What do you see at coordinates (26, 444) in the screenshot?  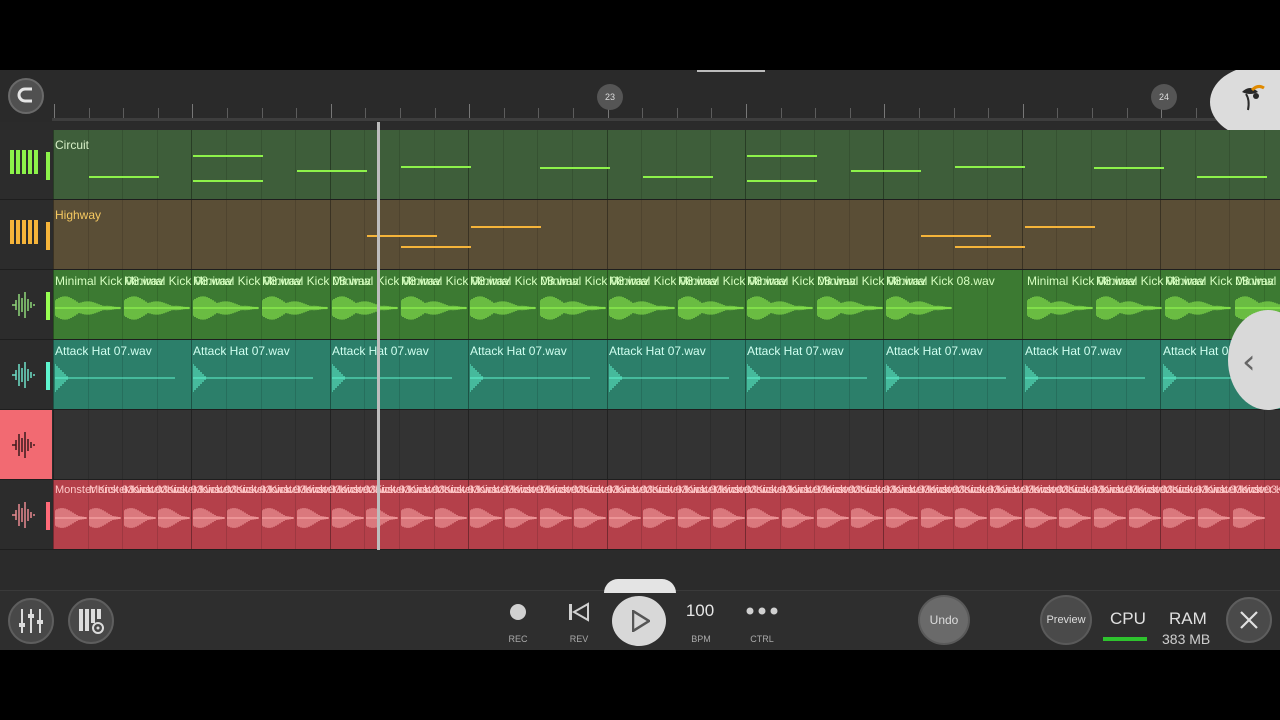 I see `track-header-selected` at bounding box center [26, 444].